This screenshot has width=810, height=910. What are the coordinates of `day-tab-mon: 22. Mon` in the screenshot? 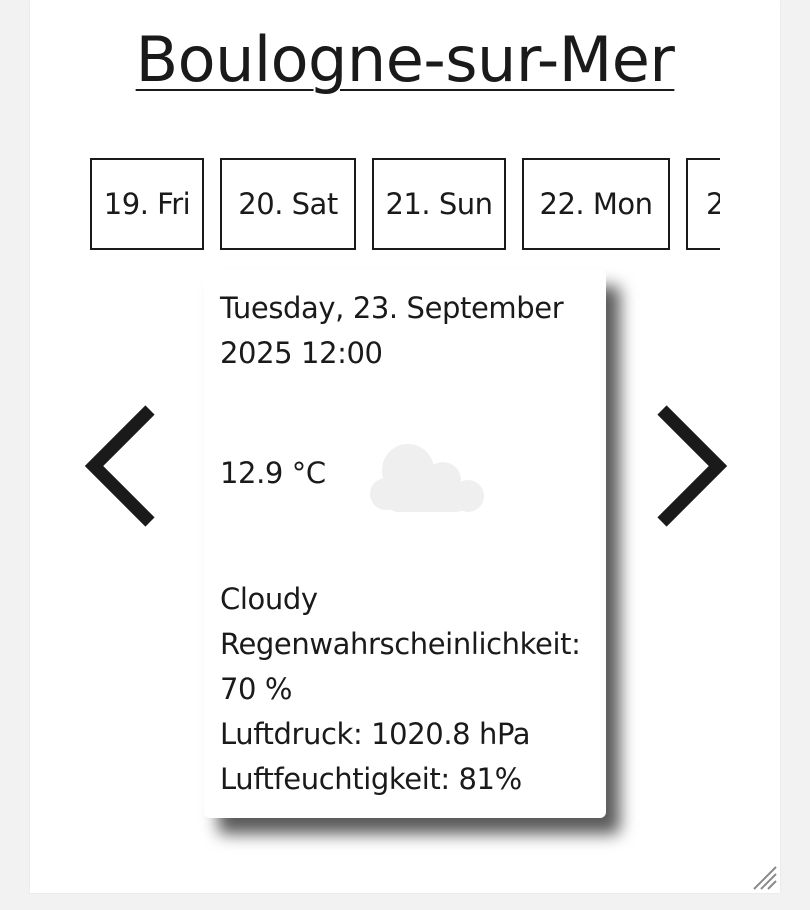 It's located at (596, 204).